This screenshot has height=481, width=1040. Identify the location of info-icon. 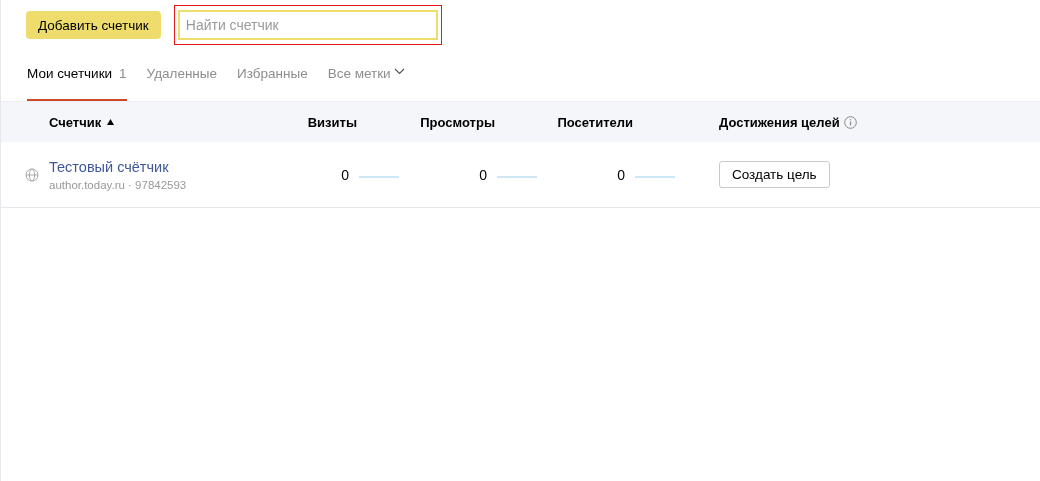
(850, 122).